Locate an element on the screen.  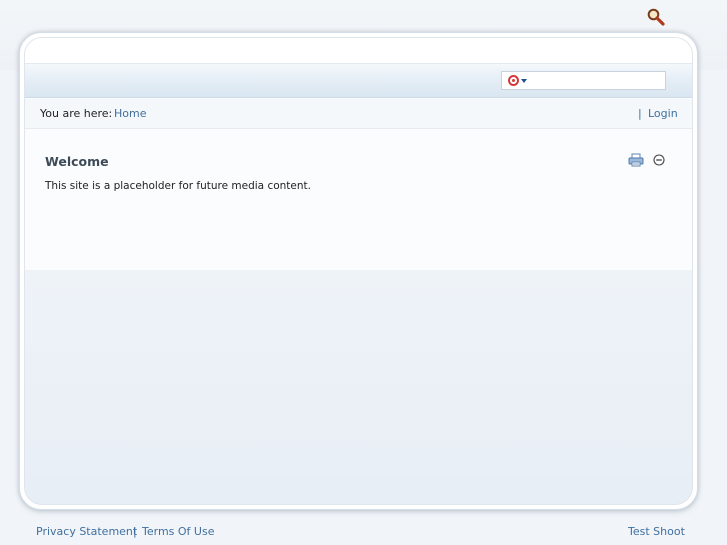
print-icon is located at coordinates (636, 160).